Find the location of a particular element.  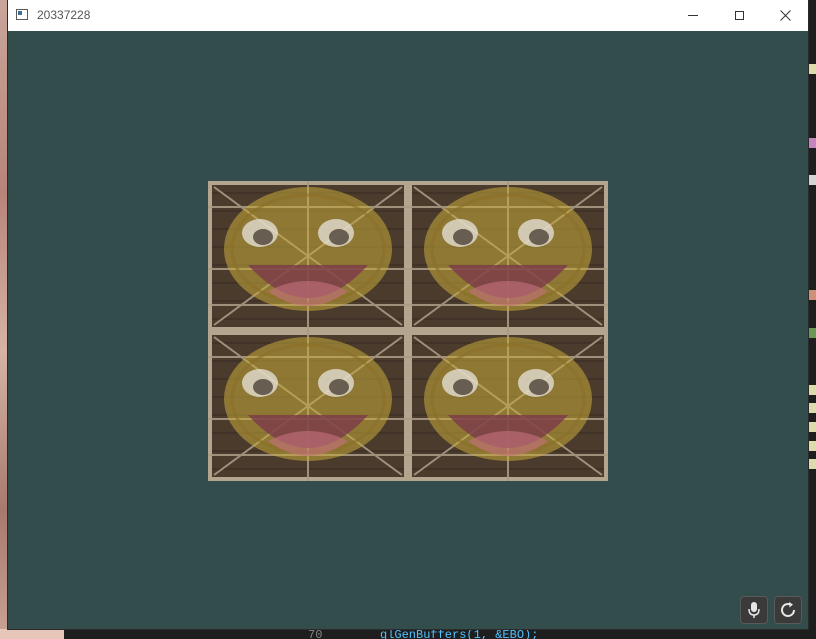

code-line-number: 70 is located at coordinates (315, 634).